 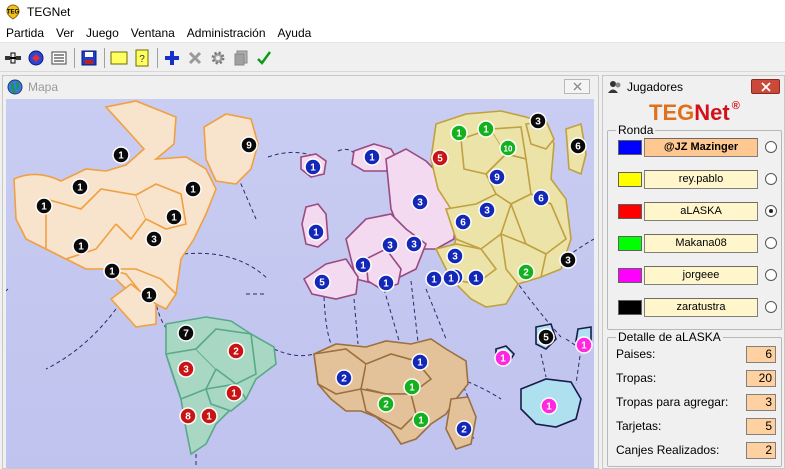 I want to click on player-row: jorgeee, so click(x=697, y=275).